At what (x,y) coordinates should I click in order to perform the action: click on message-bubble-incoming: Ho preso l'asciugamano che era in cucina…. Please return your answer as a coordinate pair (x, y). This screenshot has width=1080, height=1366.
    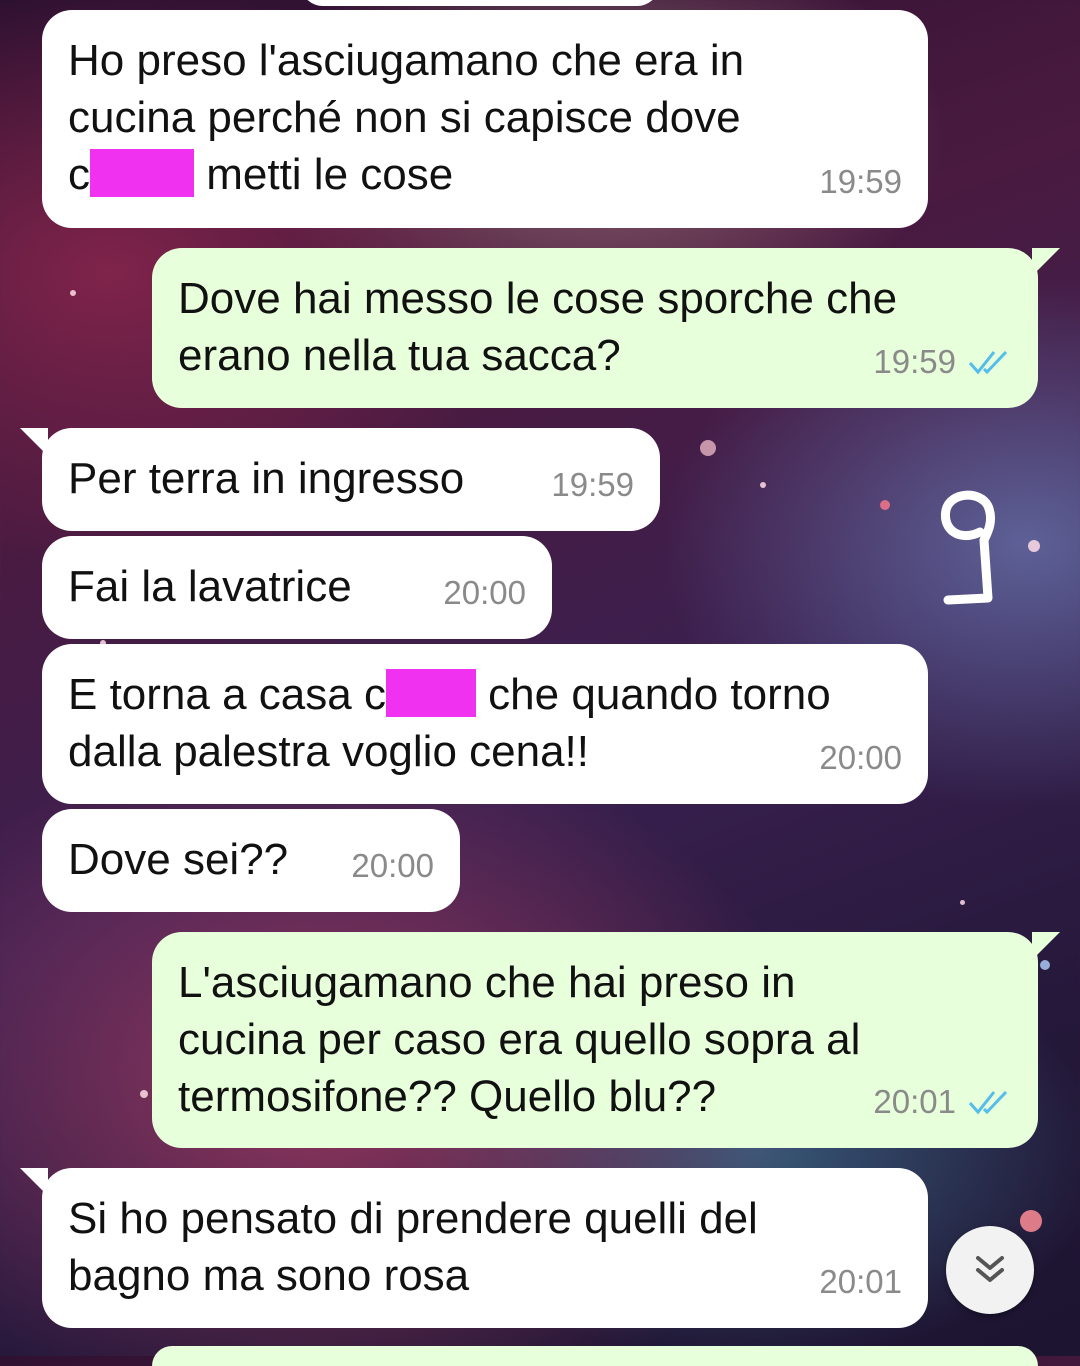
    Looking at the image, I should click on (485, 119).